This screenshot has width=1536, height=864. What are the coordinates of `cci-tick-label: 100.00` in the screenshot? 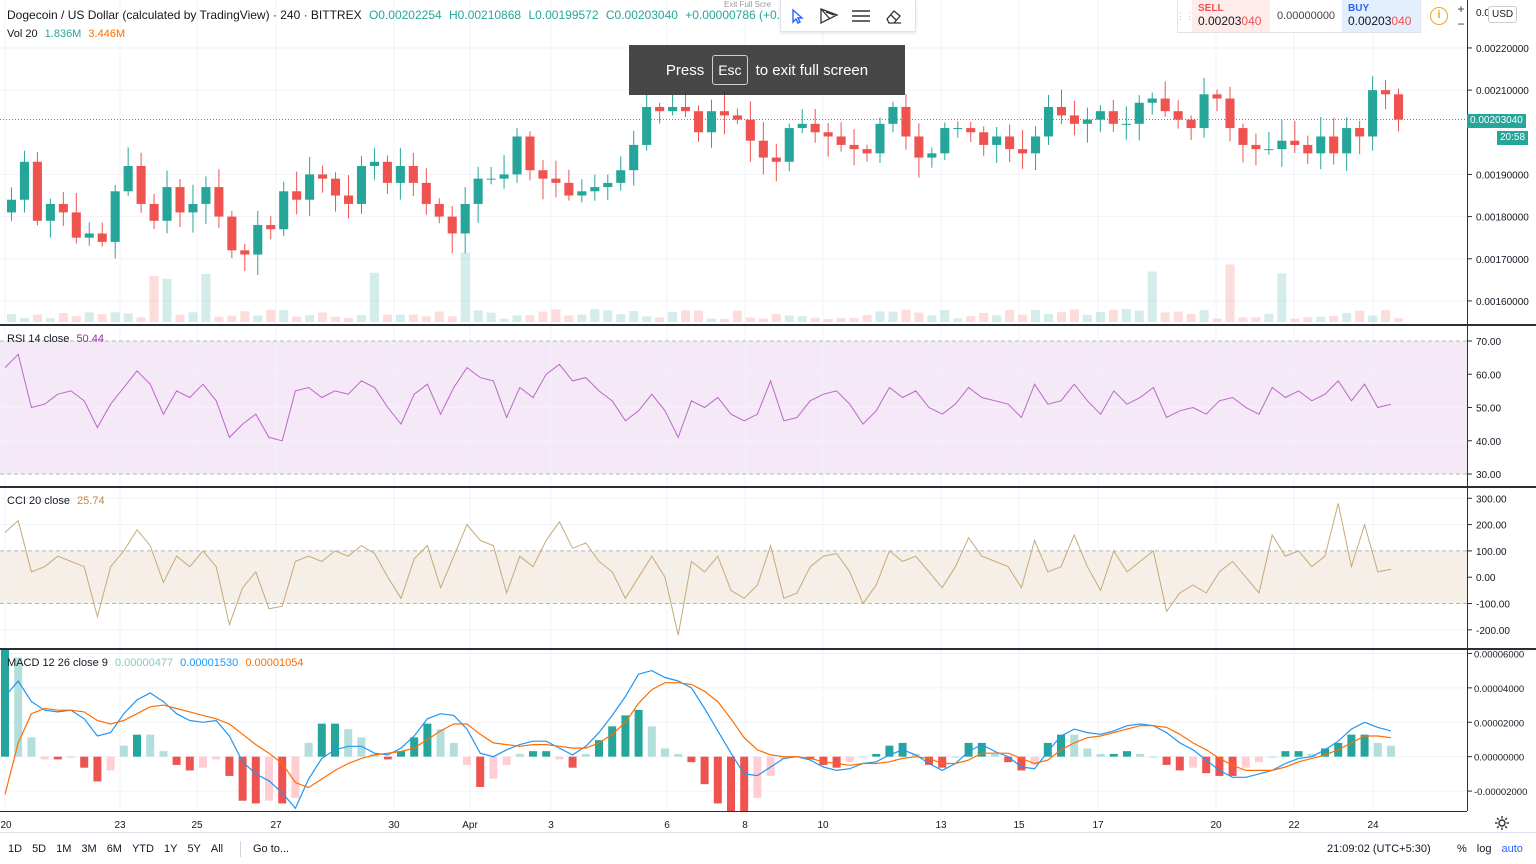 It's located at (1491, 552).